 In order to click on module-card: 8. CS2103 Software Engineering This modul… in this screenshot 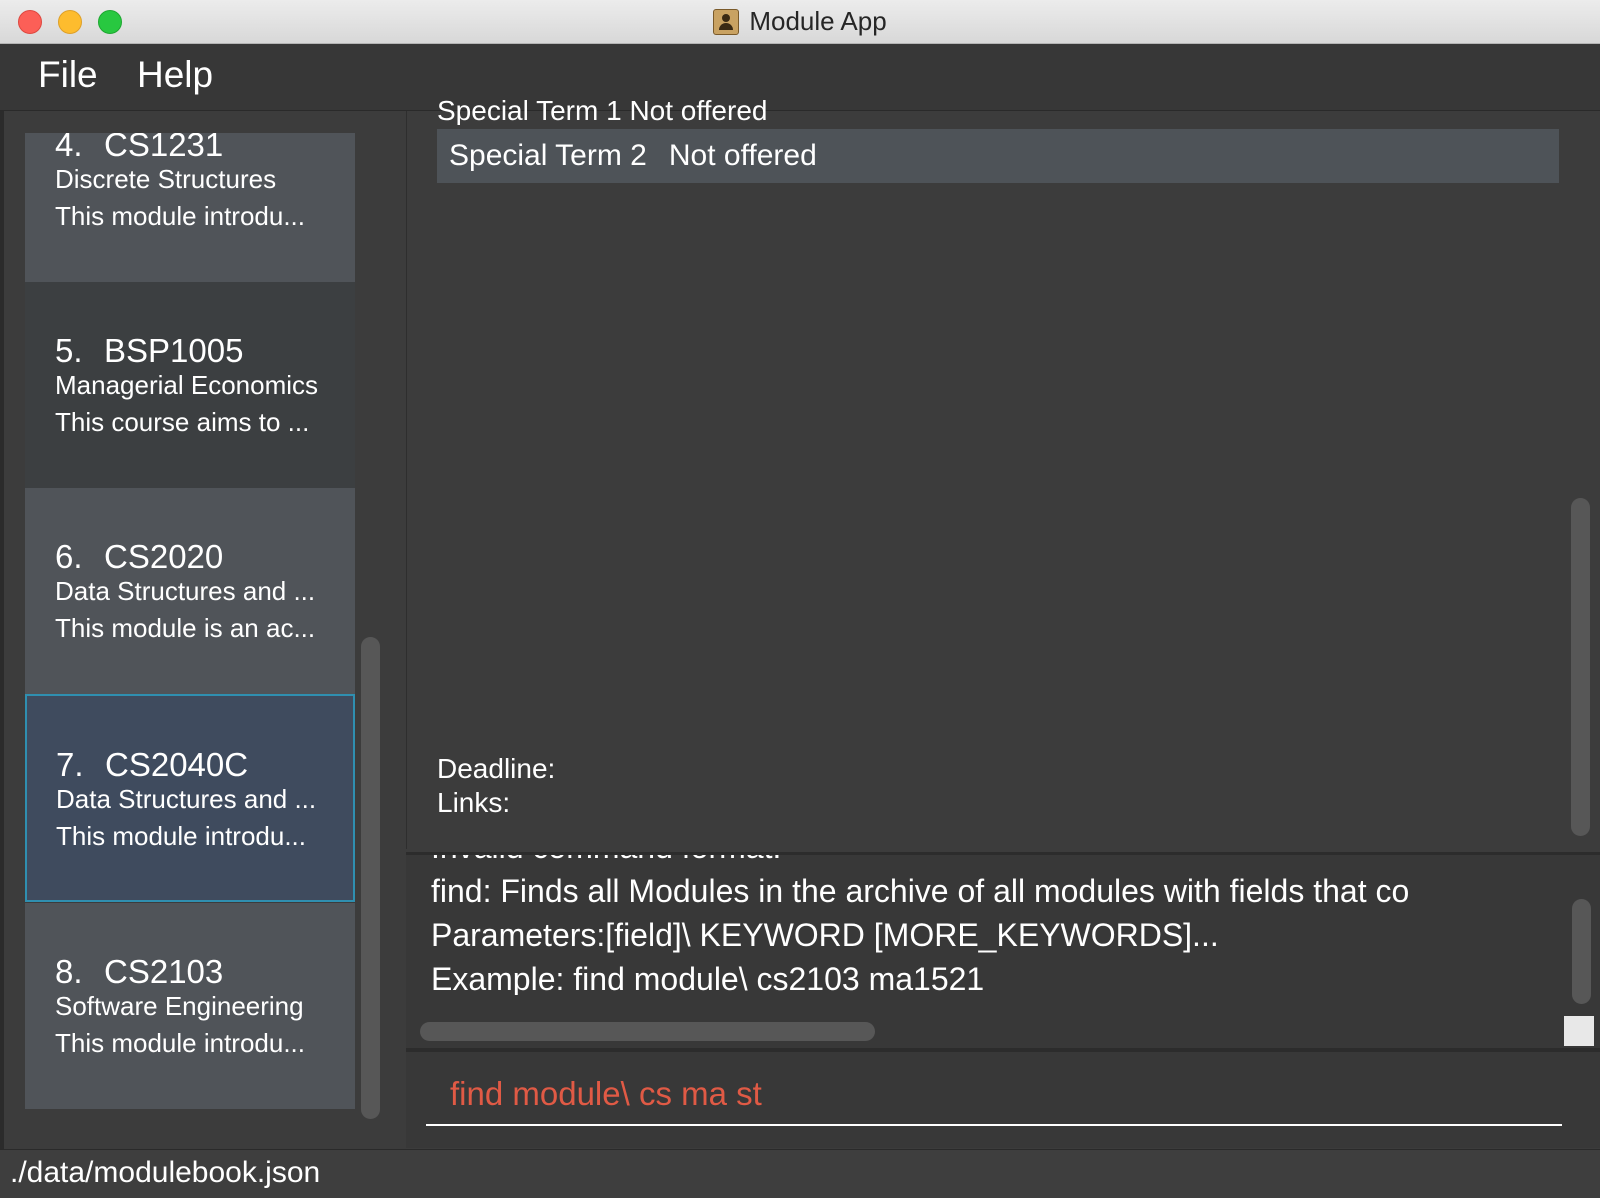, I will do `click(190, 1006)`.